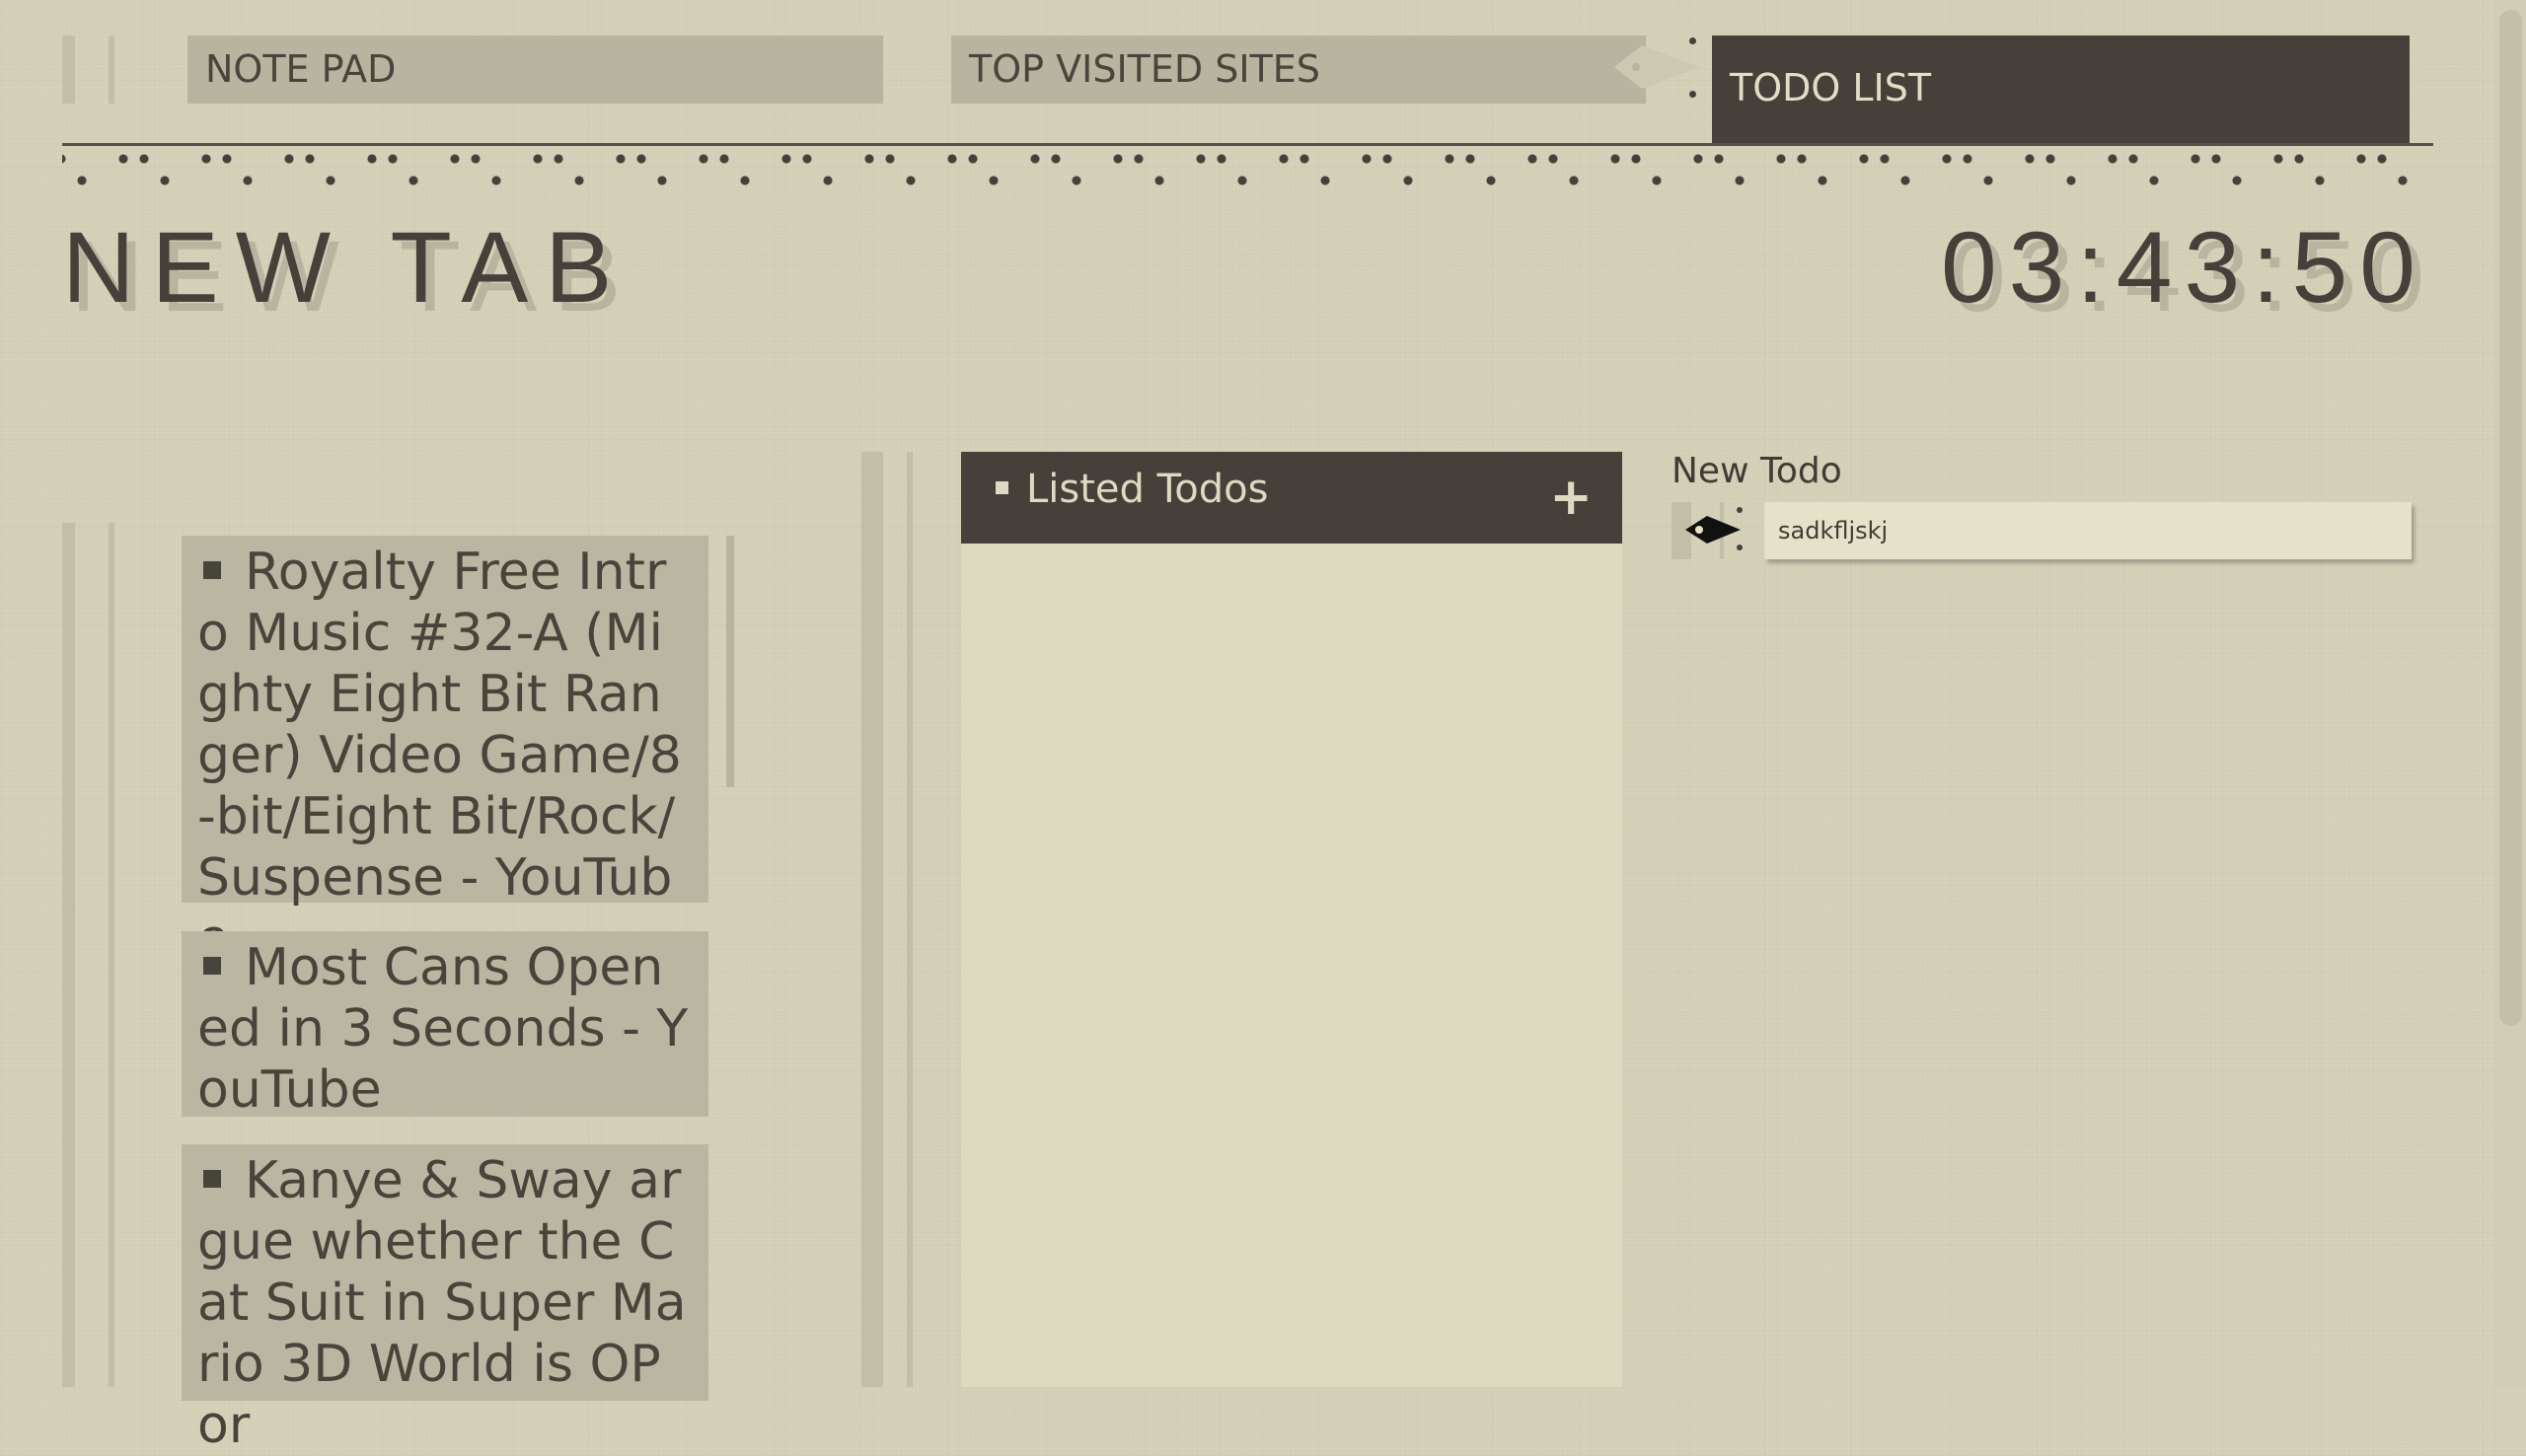 The width and height of the screenshot is (2526, 1456). I want to click on listed-todos-title: Listed Todos, so click(1147, 489).